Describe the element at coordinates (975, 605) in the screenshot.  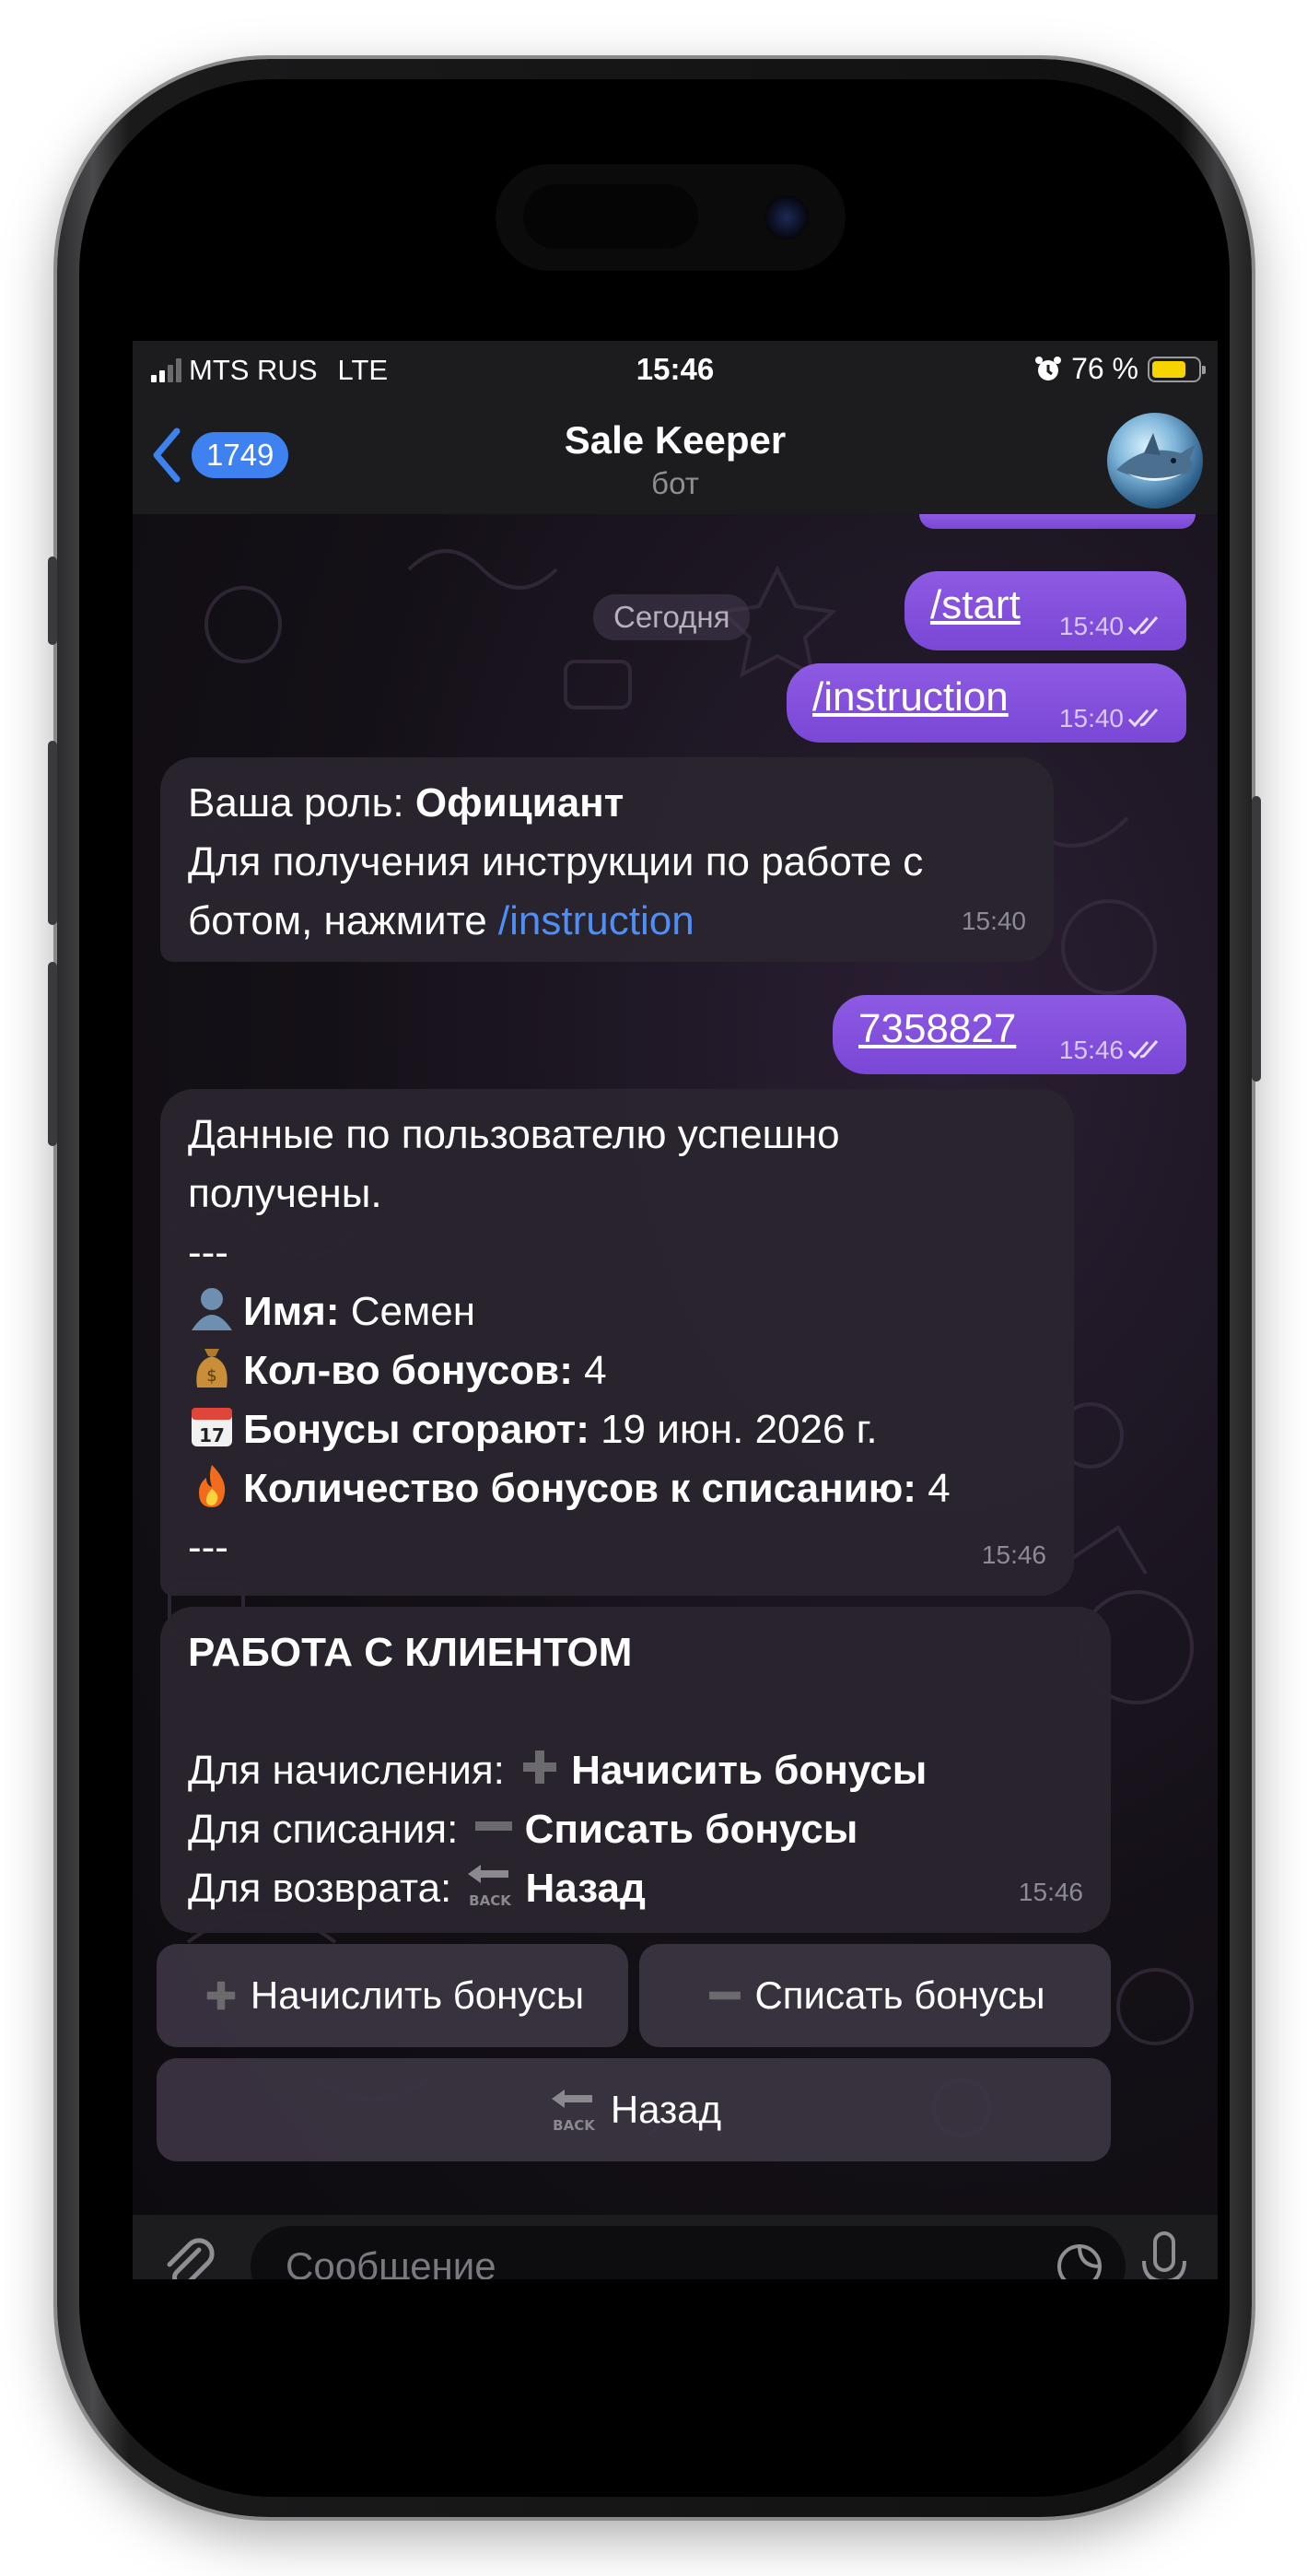
I see `command-link: /start` at that location.